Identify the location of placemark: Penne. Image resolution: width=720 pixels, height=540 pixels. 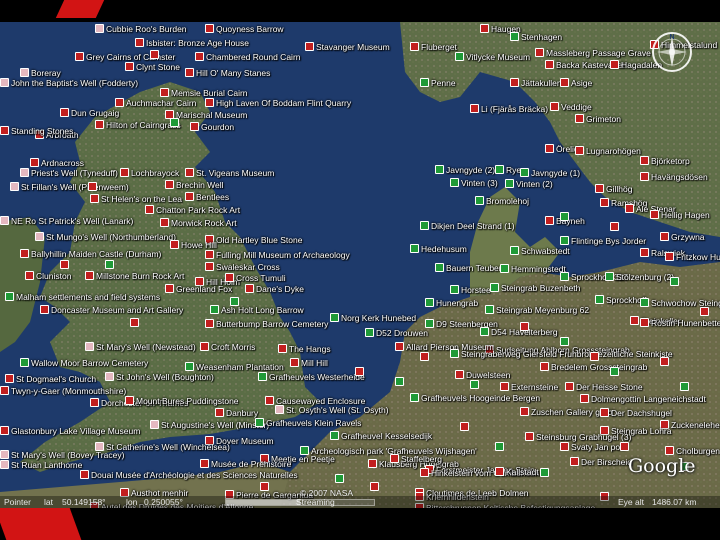
(438, 83).